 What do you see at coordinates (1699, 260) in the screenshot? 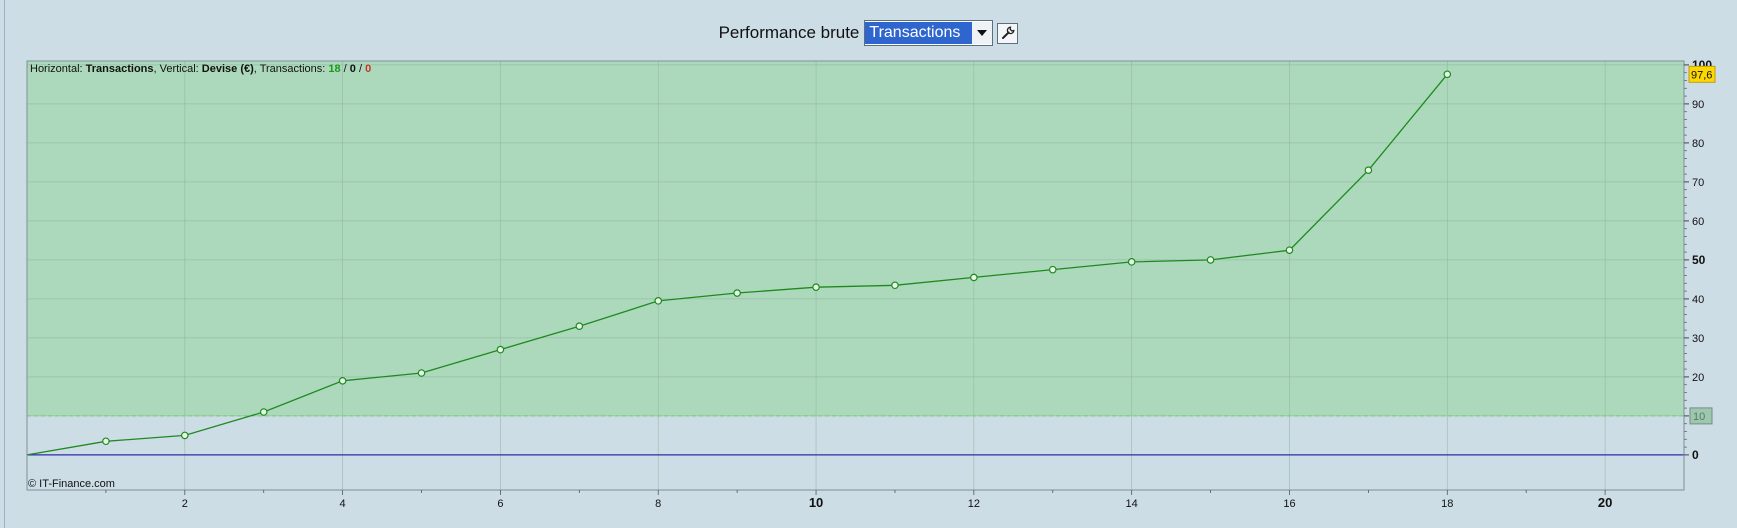
I see `y-tick-label: 50` at bounding box center [1699, 260].